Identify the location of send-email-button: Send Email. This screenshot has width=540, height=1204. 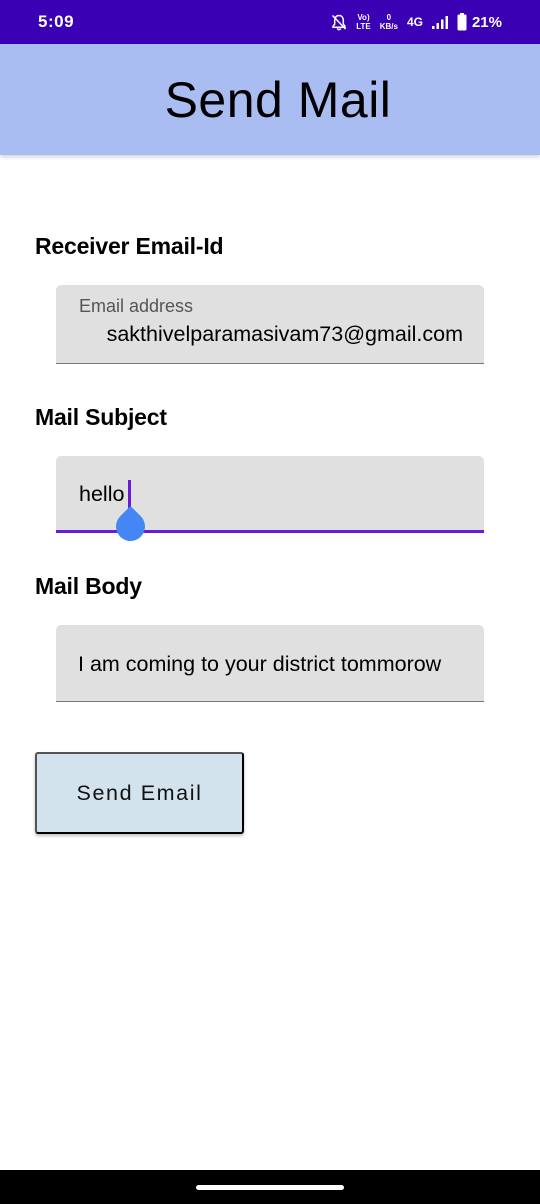
(139, 793).